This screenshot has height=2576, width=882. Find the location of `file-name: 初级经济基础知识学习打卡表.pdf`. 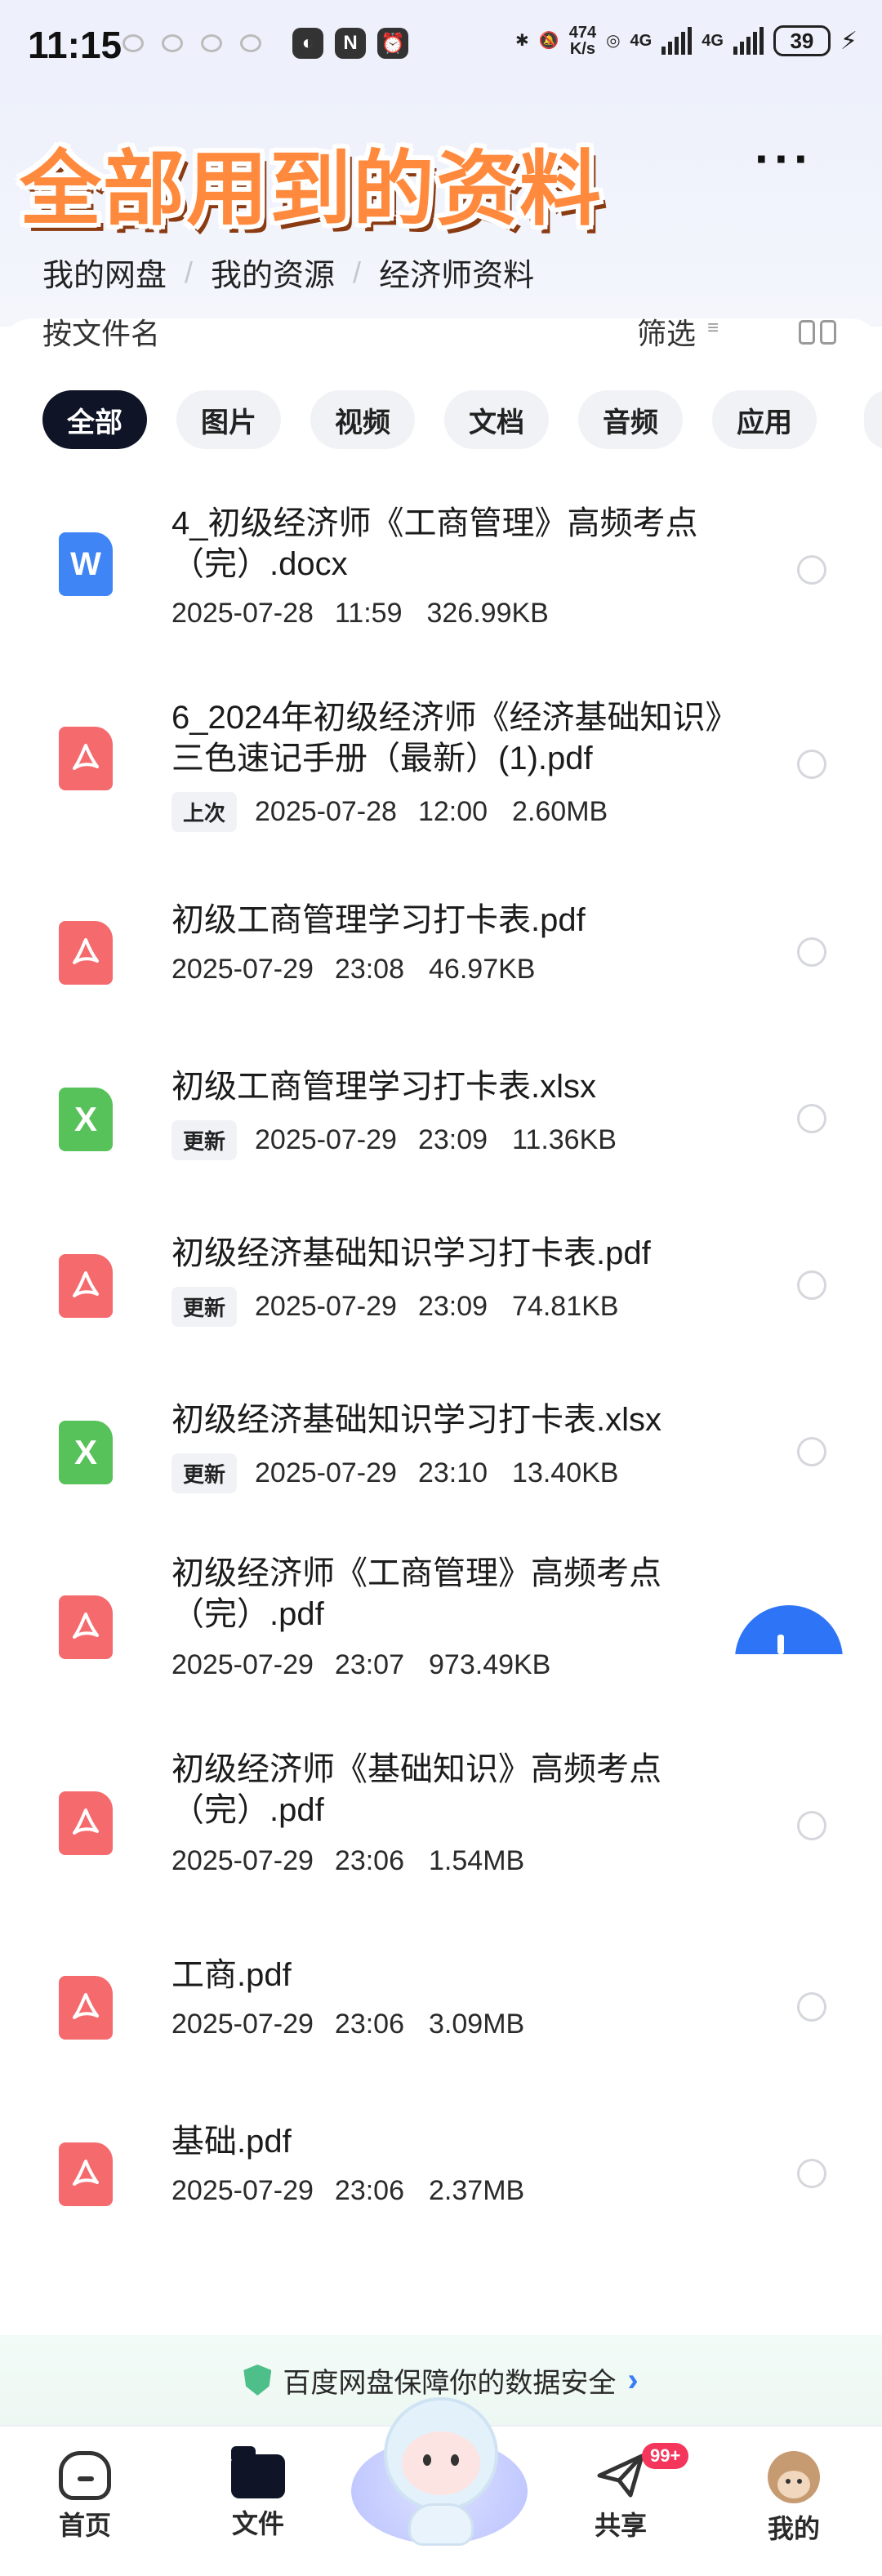

file-name: 初级经济基础知识学习打卡表.pdf is located at coordinates (411, 1253).